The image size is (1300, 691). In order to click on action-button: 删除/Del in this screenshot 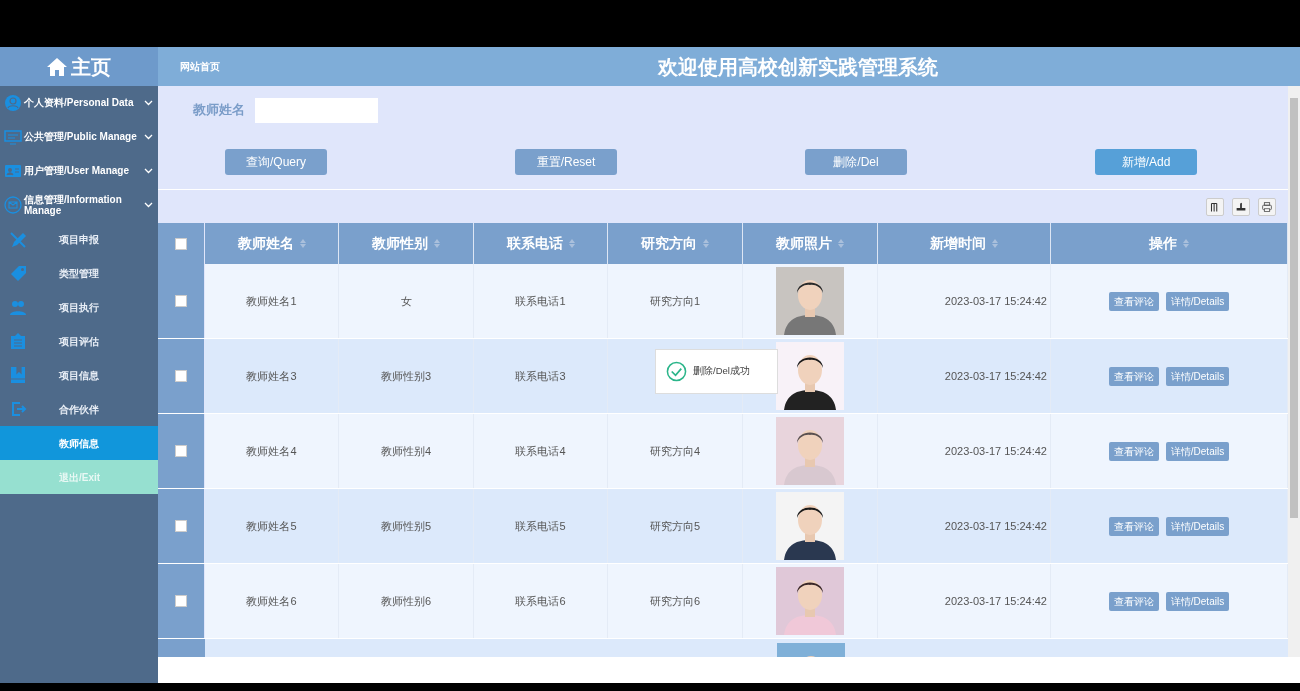, I will do `click(856, 161)`.